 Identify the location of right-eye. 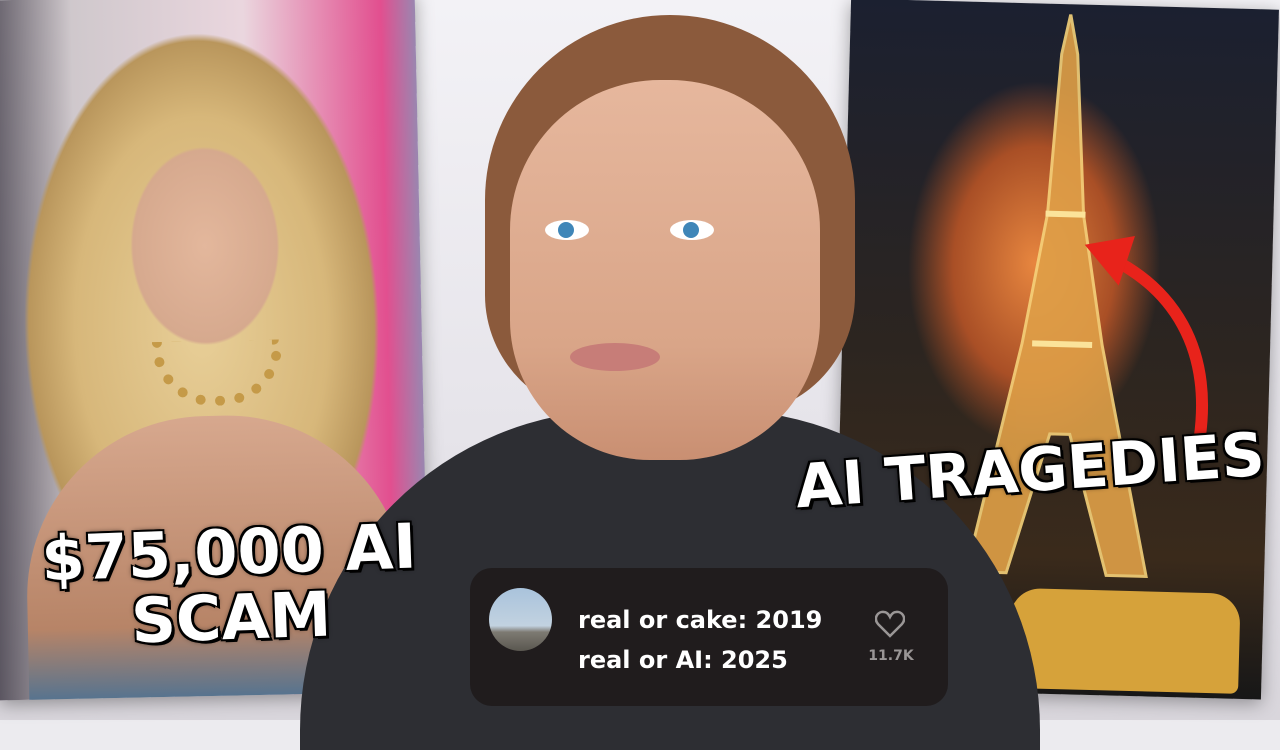
(692, 230).